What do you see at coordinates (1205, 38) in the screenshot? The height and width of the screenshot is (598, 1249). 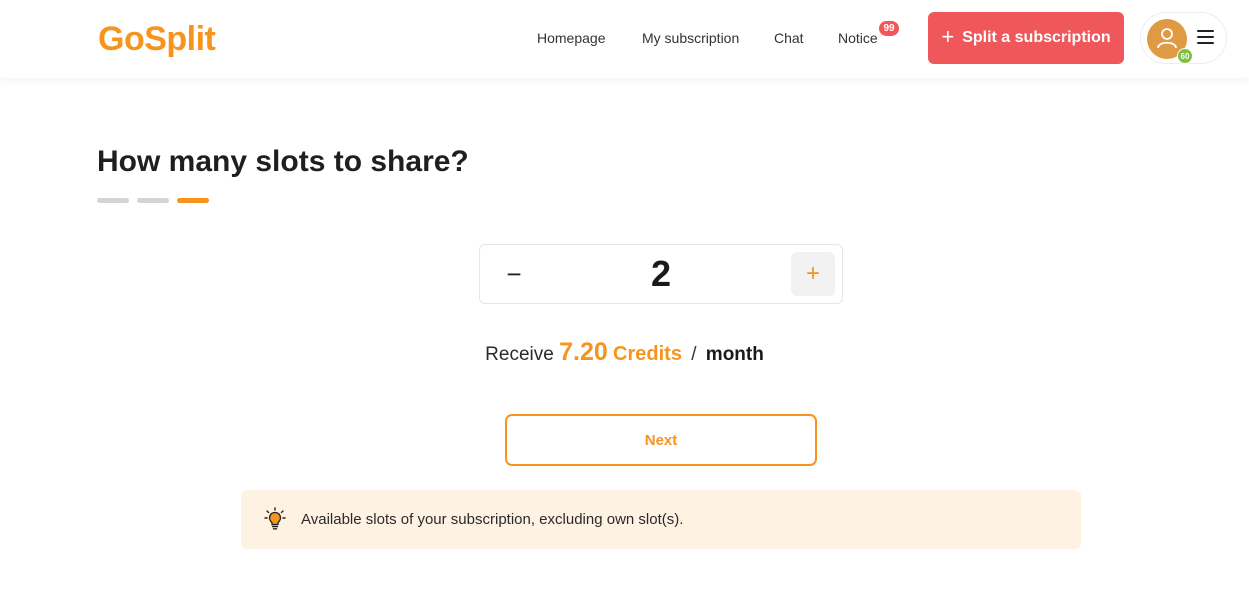 I see `menu-icon` at bounding box center [1205, 38].